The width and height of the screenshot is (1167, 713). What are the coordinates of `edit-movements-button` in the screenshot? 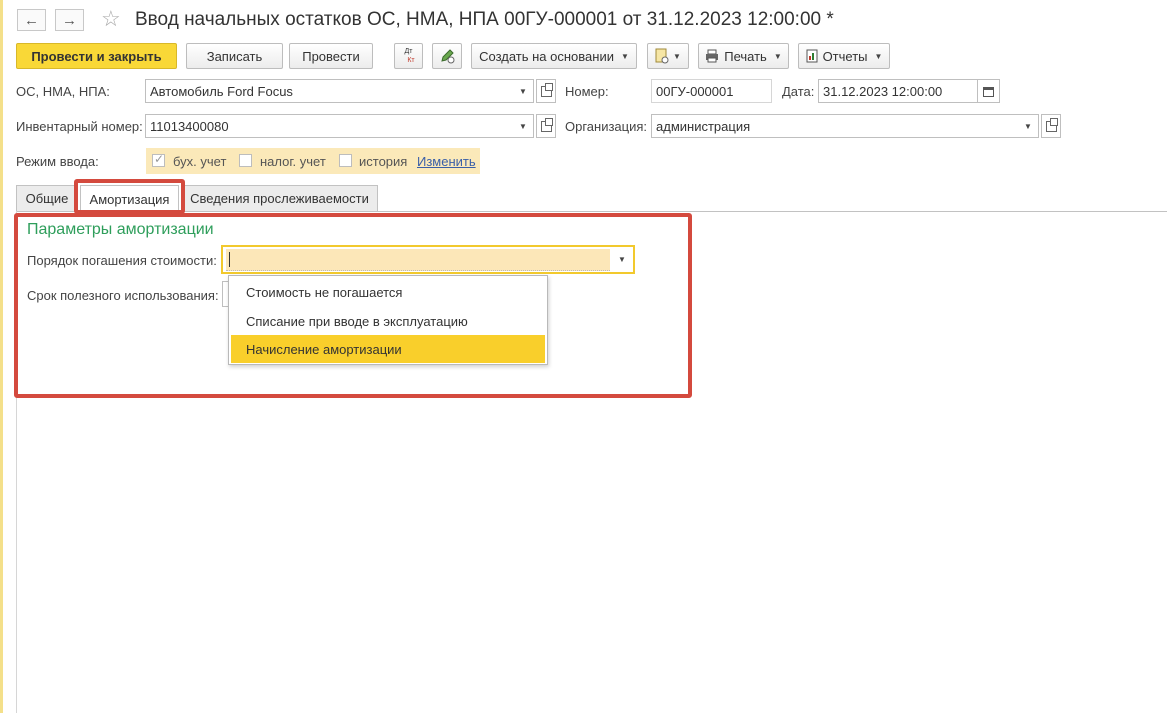 It's located at (447, 56).